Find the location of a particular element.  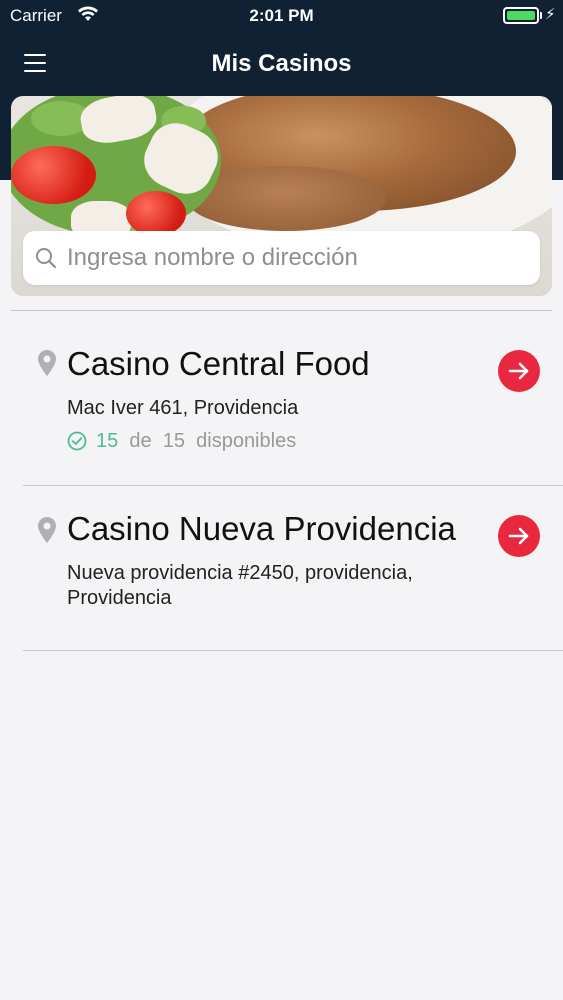

status-time: 2:01 PM is located at coordinates (281, 15).